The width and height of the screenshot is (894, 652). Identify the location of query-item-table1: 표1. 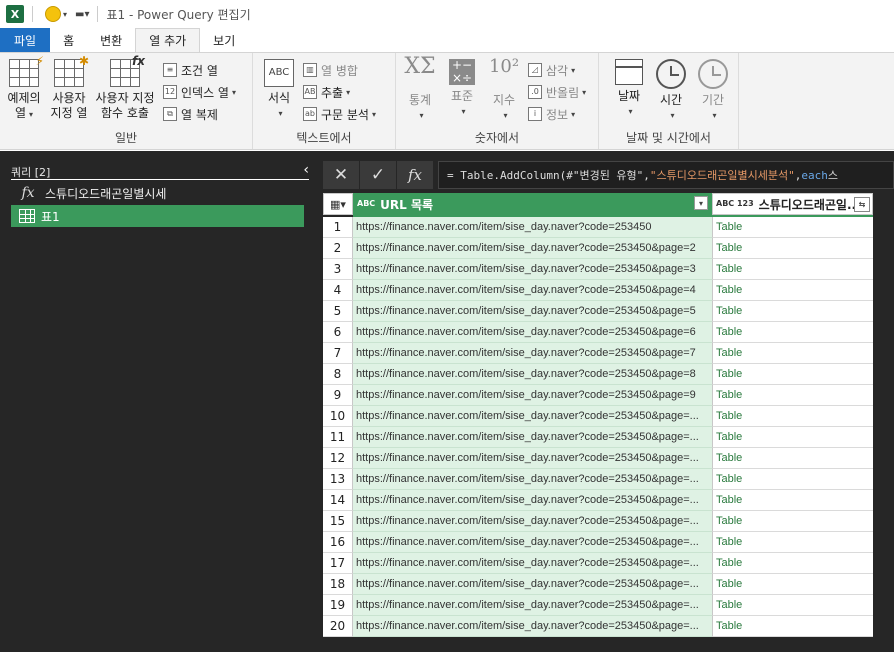
(157, 216).